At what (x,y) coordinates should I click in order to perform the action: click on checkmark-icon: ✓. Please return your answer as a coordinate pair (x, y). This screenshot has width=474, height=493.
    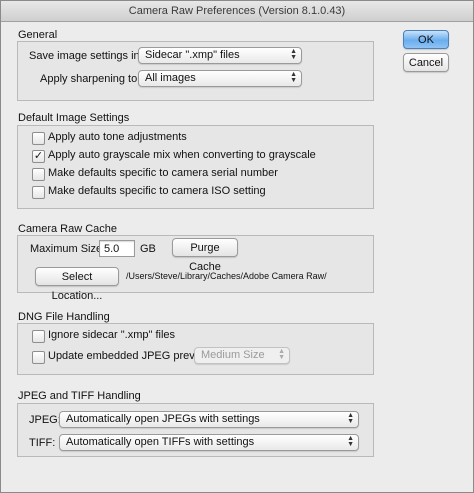
    Looking at the image, I should click on (38, 156).